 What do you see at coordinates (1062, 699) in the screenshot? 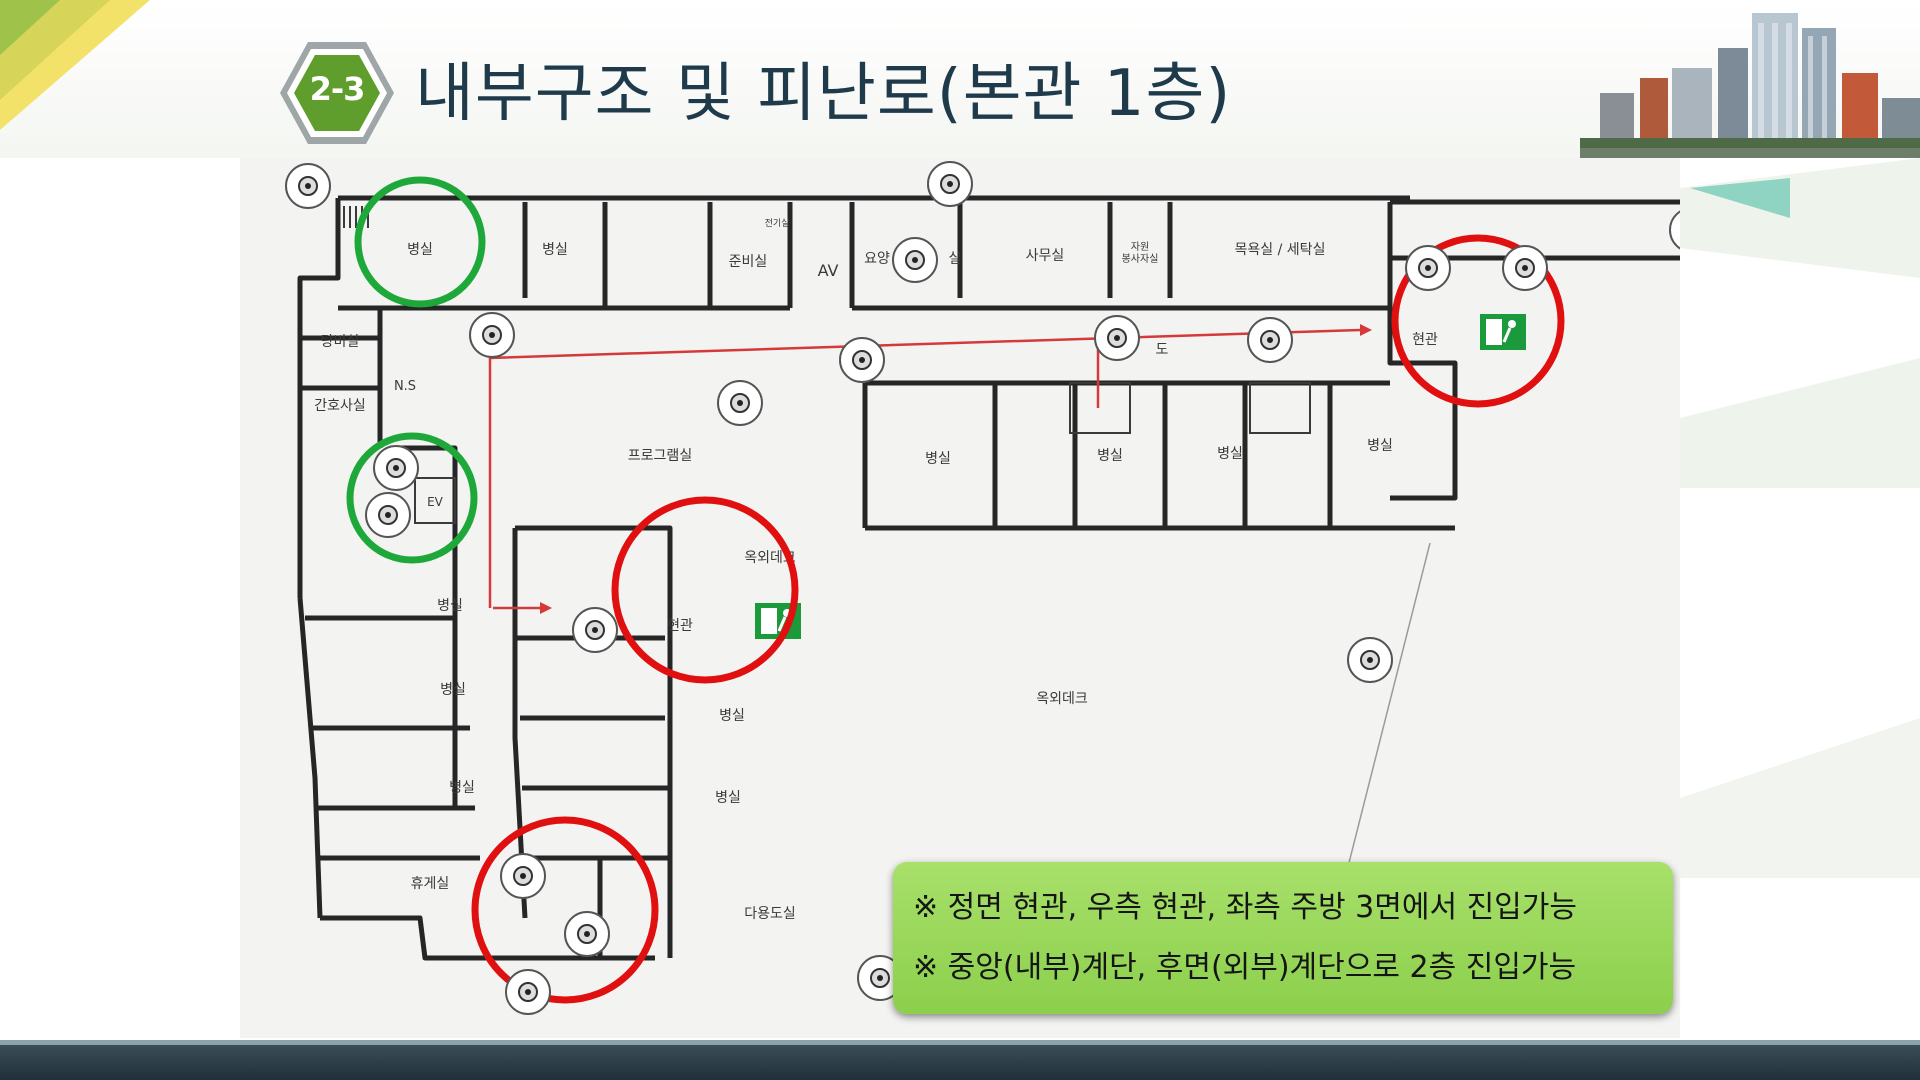
I see `room-outdoor-deck-large: 옥외데크` at bounding box center [1062, 699].